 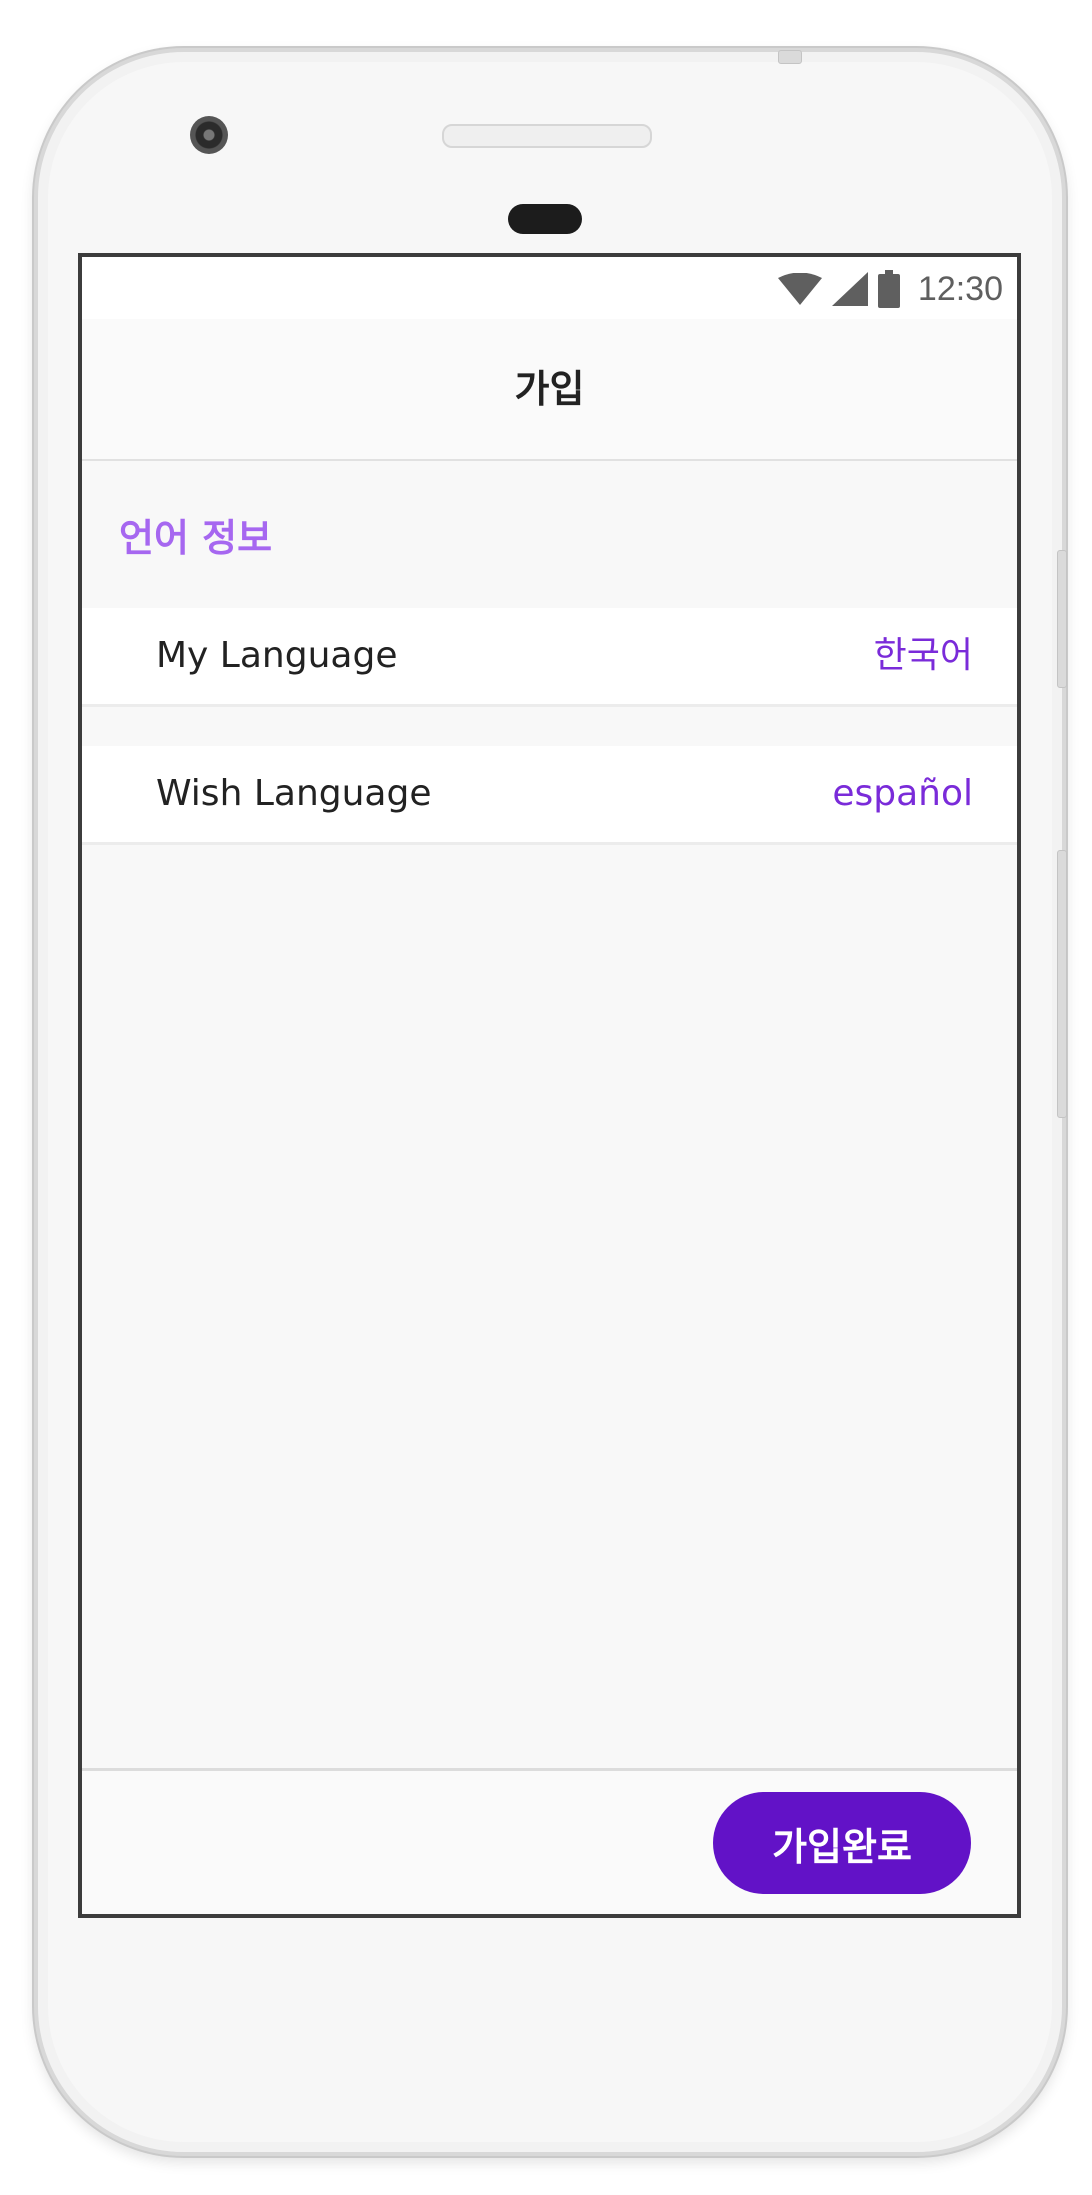 I want to click on battery-icon, so click(x=888, y=289).